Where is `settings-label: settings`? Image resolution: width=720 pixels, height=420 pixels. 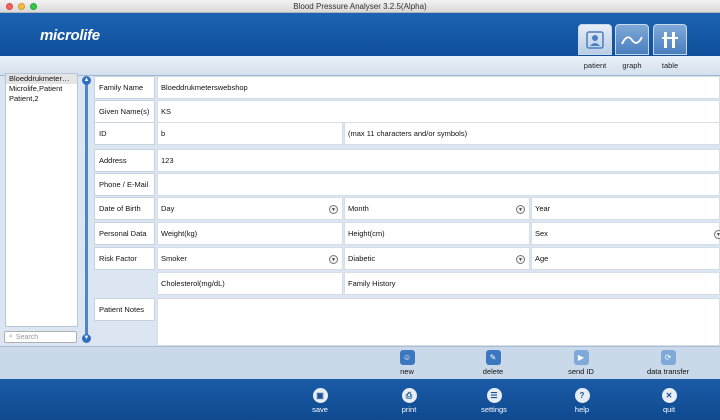
settings-label: settings is located at coordinates (494, 409).